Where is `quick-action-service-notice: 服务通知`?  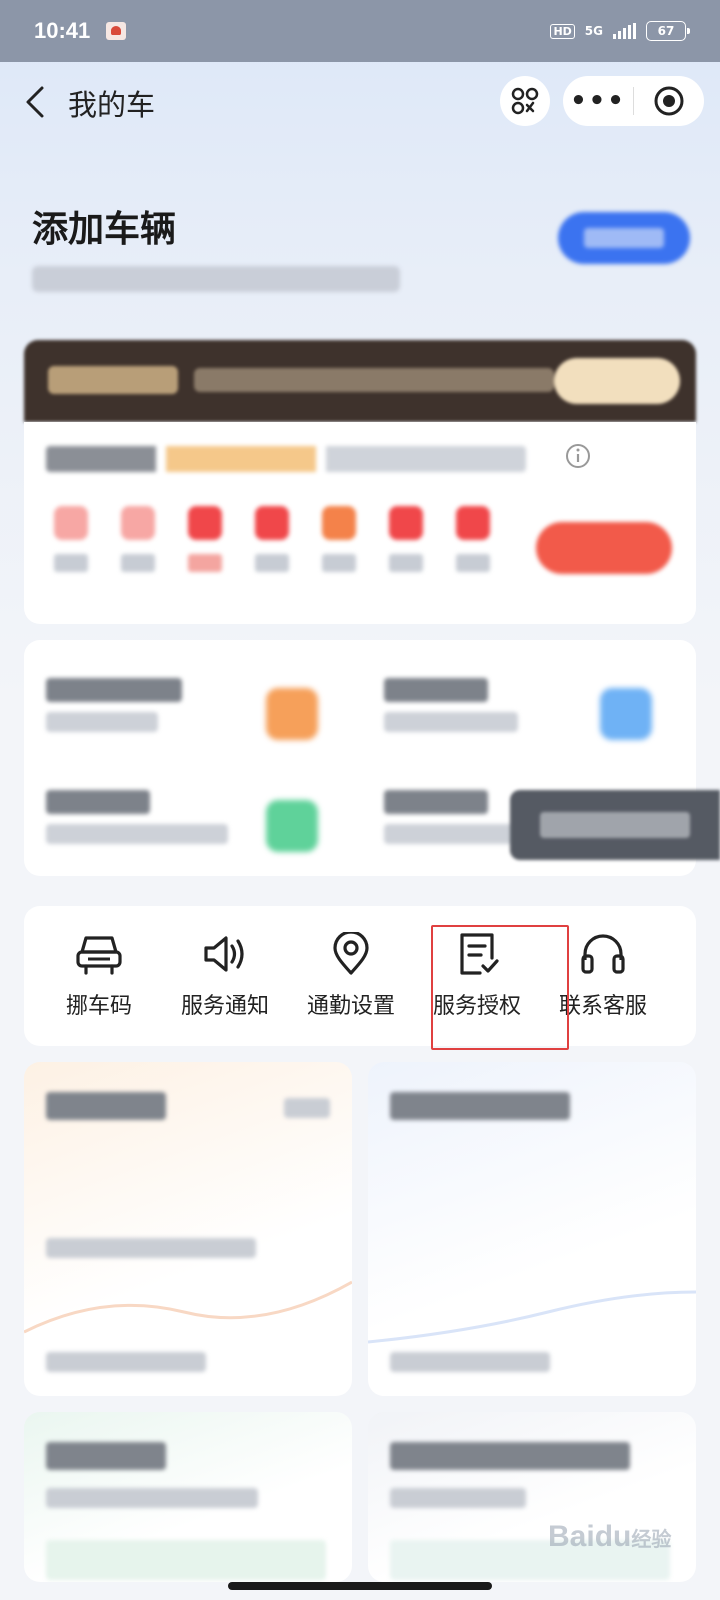 quick-action-service-notice: 服务通知 is located at coordinates (225, 976).